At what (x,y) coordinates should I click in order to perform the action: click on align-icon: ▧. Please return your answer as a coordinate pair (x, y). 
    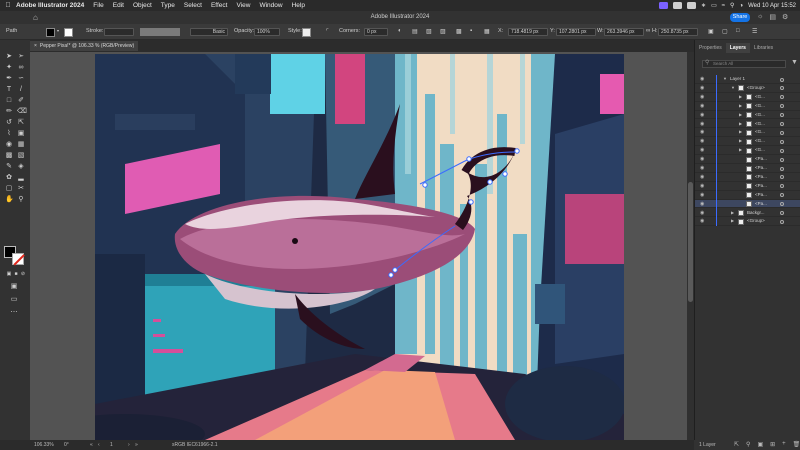
    Looking at the image, I should click on (429, 31).